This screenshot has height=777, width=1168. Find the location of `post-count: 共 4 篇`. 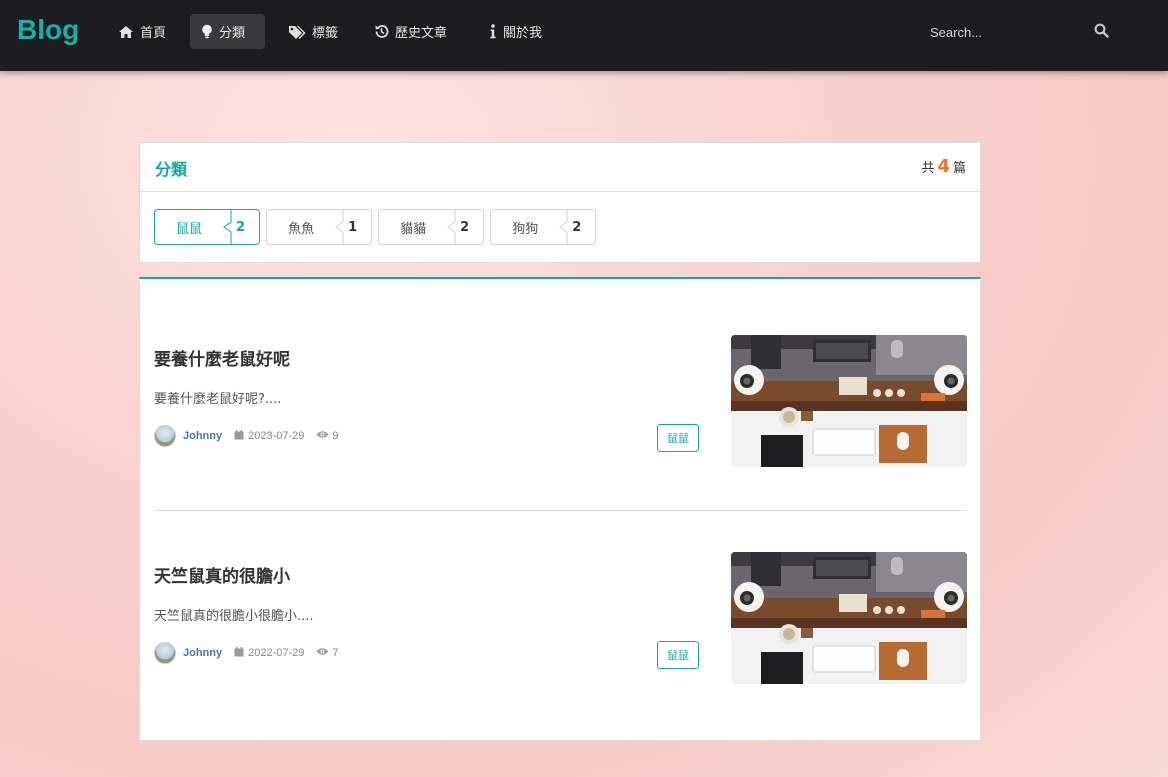

post-count: 共 4 篇 is located at coordinates (943, 166).